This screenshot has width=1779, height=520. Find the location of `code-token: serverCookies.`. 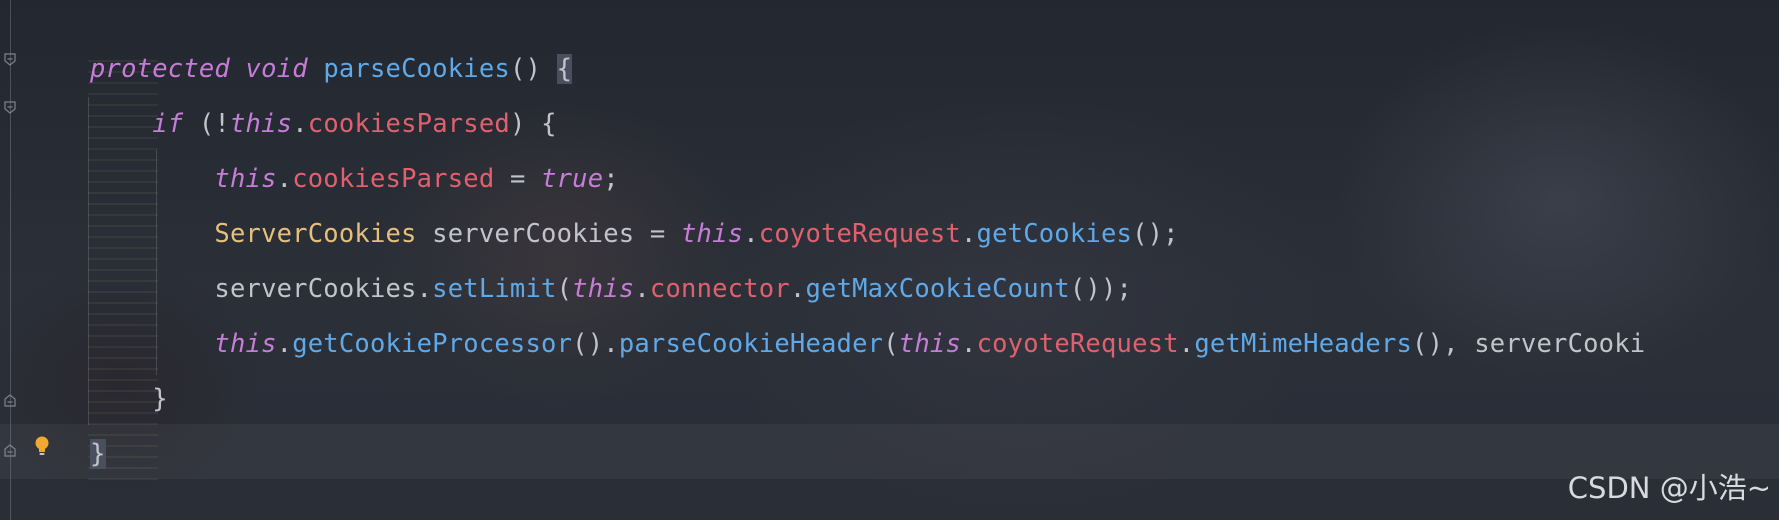

code-token: serverCookies. is located at coordinates (261, 289).